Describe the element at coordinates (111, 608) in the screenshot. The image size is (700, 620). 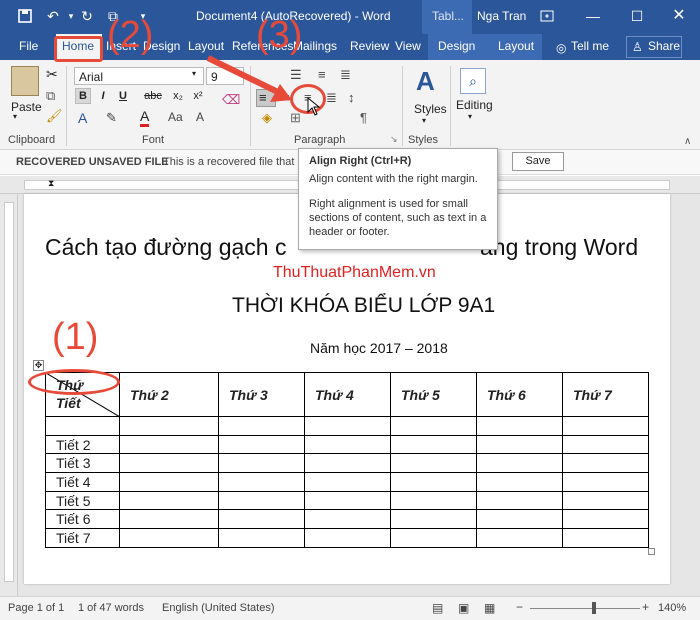
I see `word-count: 1 of 47 words` at that location.